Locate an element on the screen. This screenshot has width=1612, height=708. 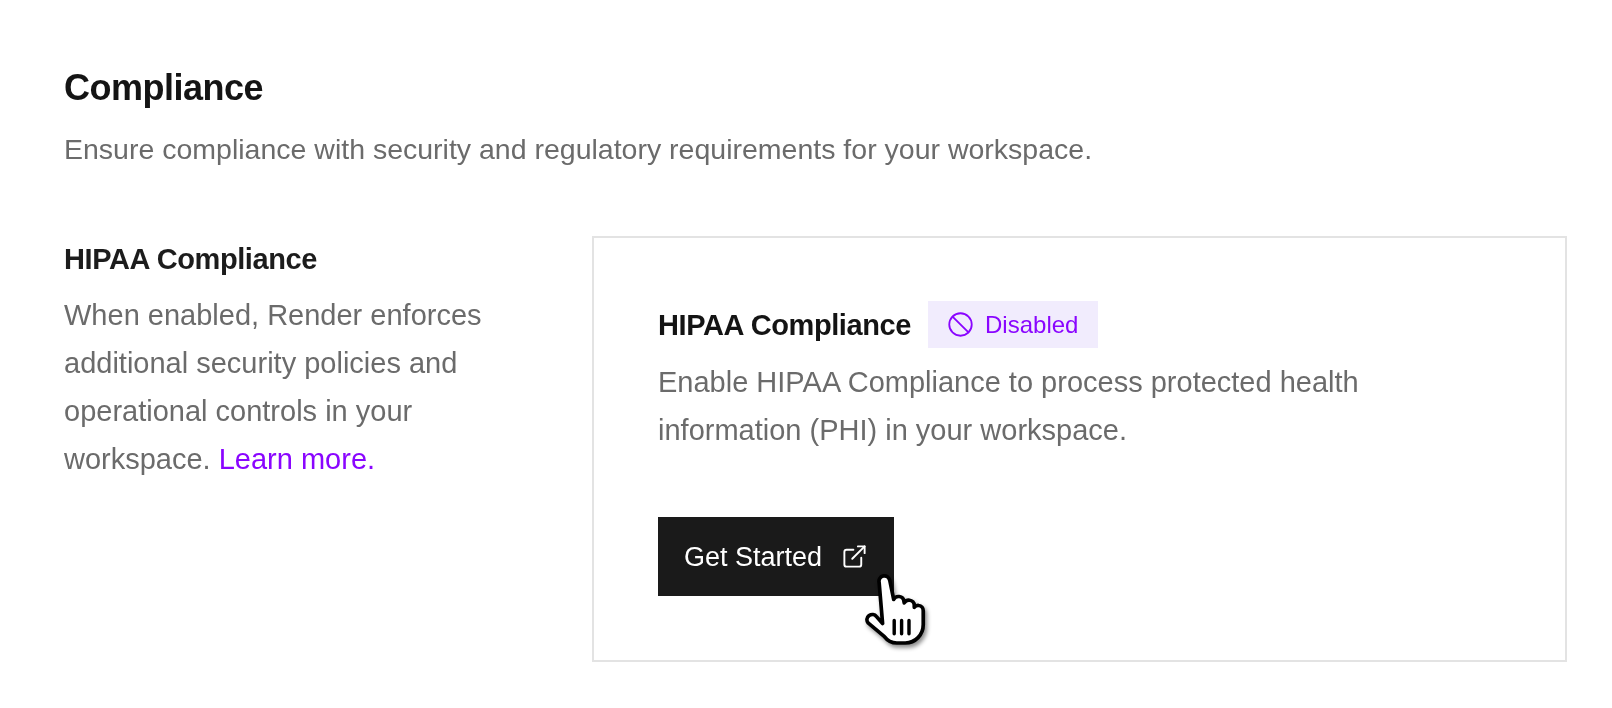
page-description: Ensure compliance with security and regulatory requirements for your workspace. is located at coordinates (578, 149).